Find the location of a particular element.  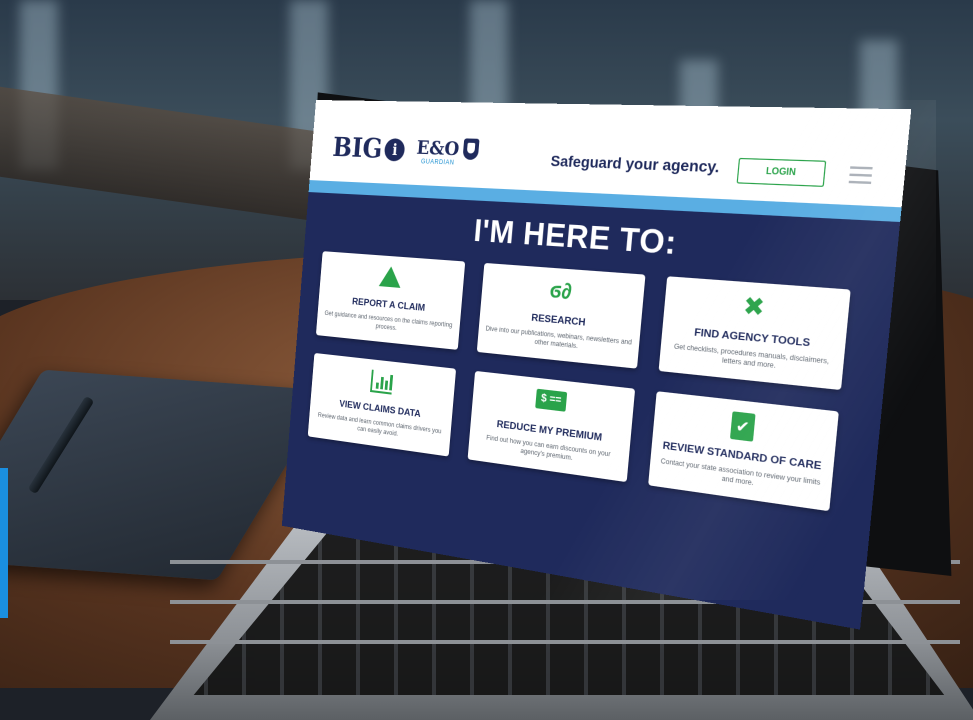

hamburger-menu-icon is located at coordinates (860, 175).